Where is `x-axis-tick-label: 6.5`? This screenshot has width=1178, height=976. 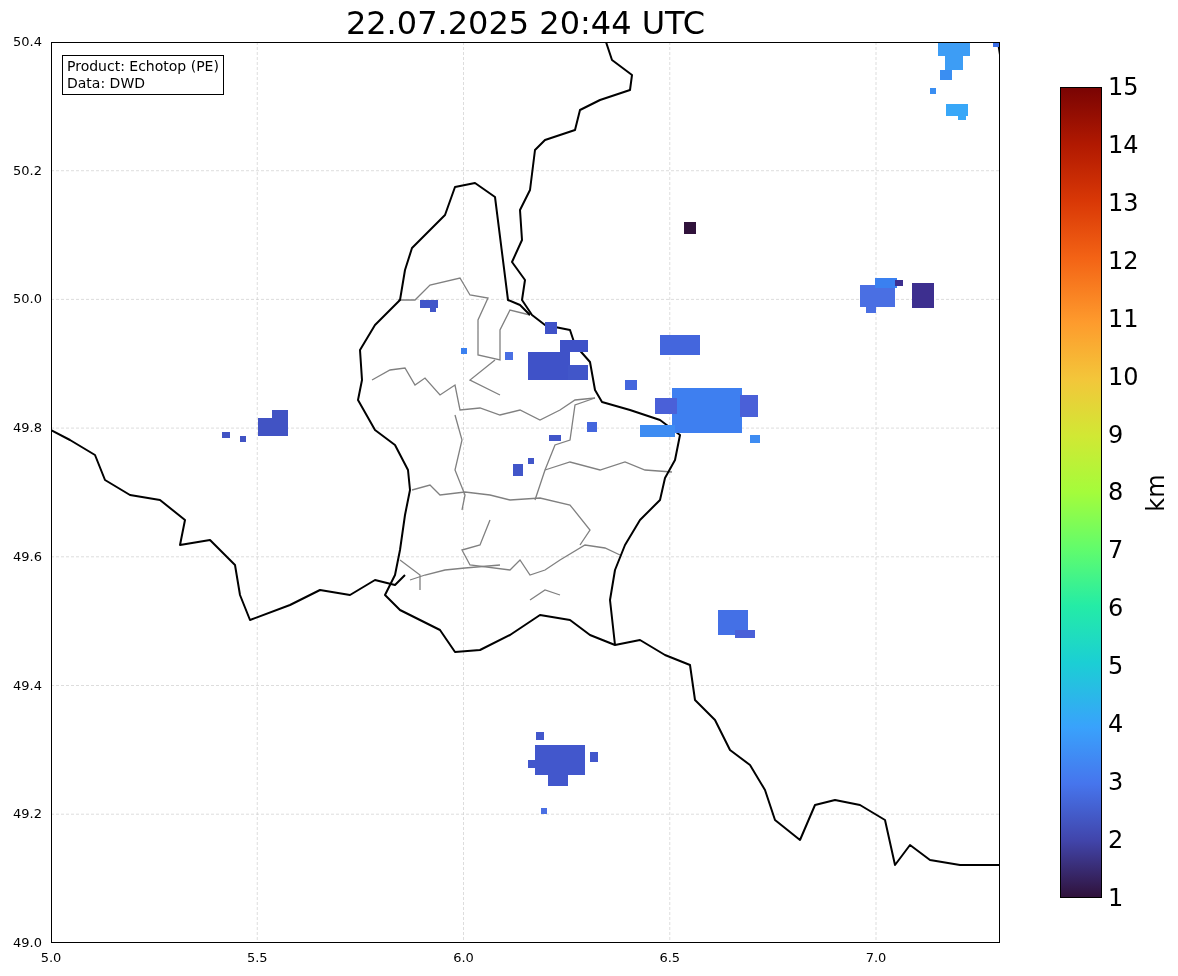 x-axis-tick-label: 6.5 is located at coordinates (670, 958).